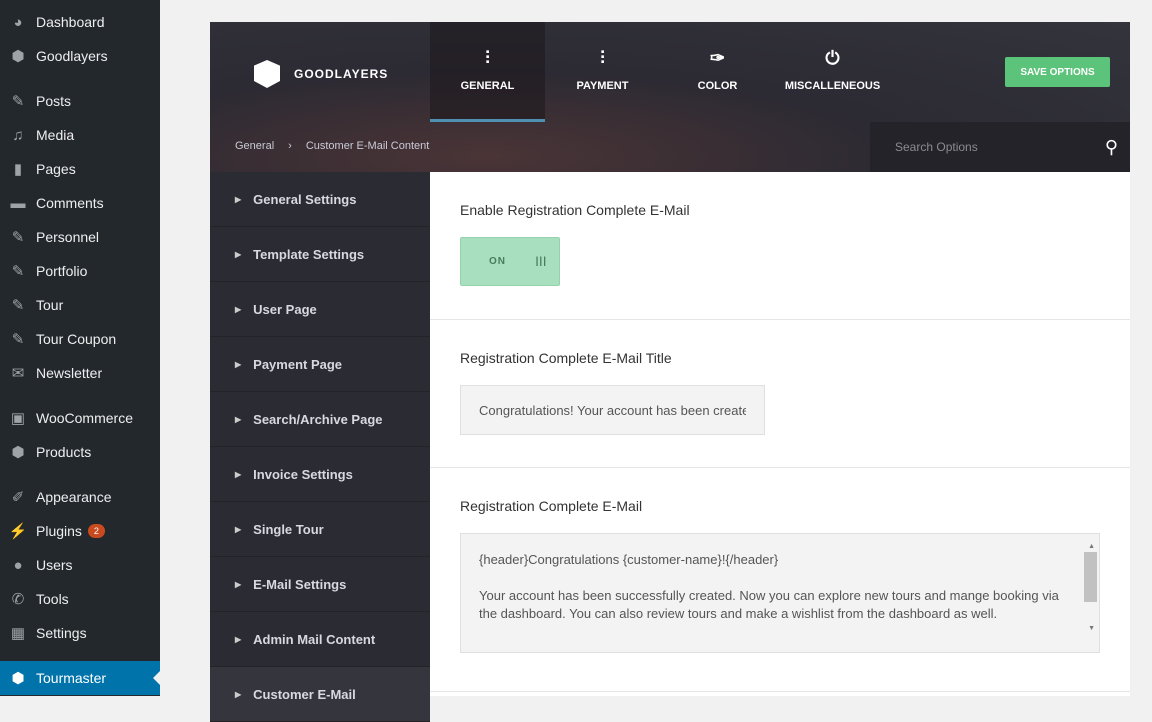  I want to click on wp-menu-posts: ✎ Posts, so click(80, 101).